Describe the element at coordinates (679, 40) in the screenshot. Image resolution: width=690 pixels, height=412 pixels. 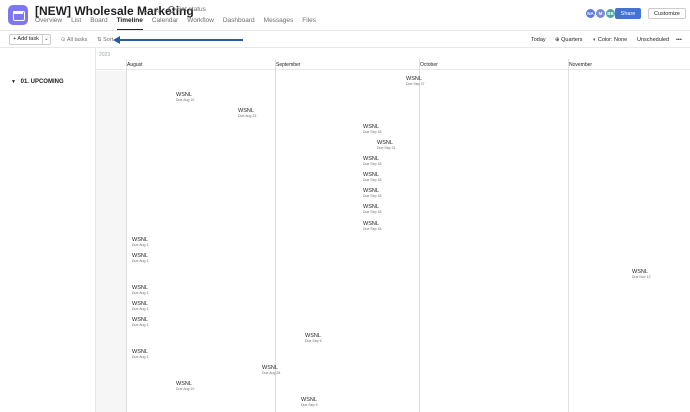
I see `more-options-icon: •••` at that location.